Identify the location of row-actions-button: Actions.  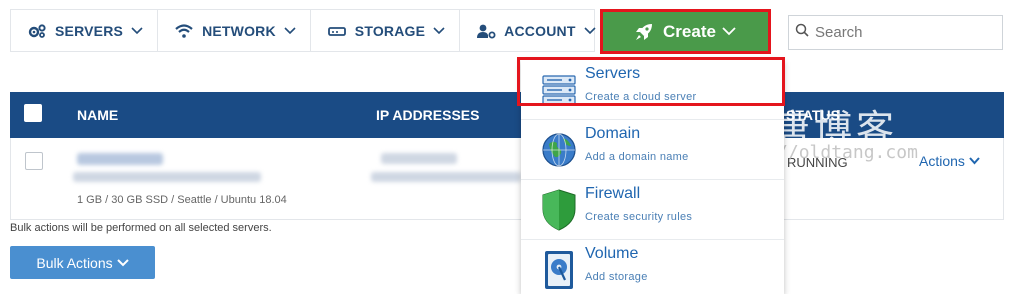
(949, 161).